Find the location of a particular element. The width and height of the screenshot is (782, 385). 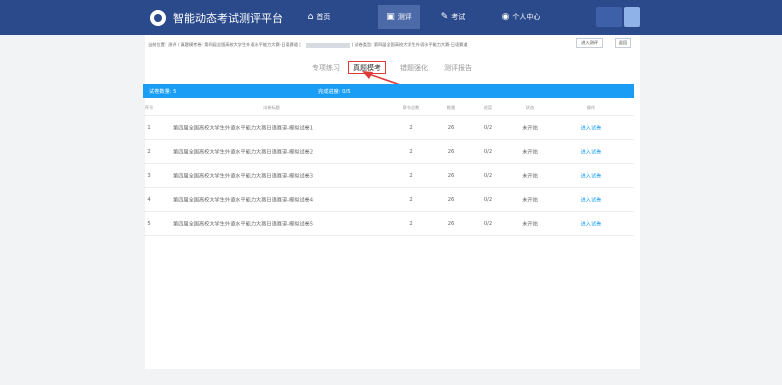

exam-icon: ✎ is located at coordinates (444, 17).